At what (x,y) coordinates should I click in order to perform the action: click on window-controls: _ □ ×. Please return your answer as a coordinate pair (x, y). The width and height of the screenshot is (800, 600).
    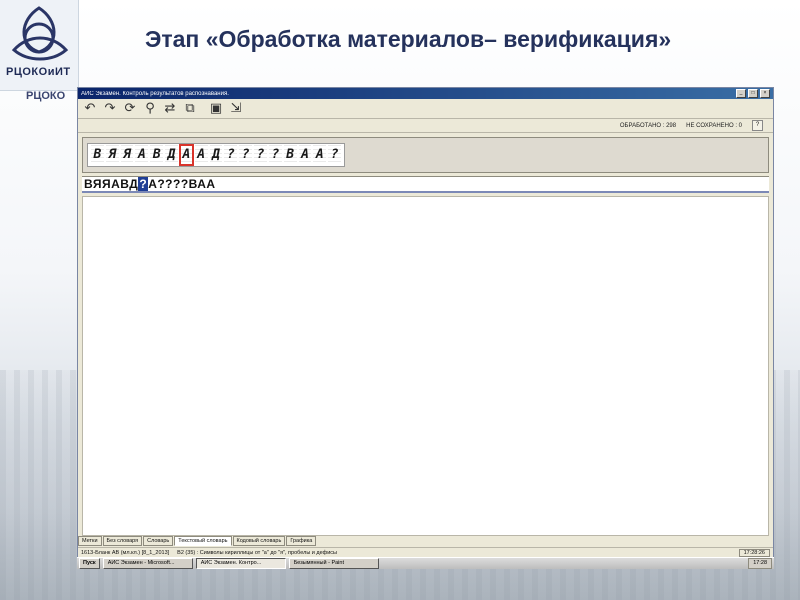
    Looking at the image, I should click on (753, 93).